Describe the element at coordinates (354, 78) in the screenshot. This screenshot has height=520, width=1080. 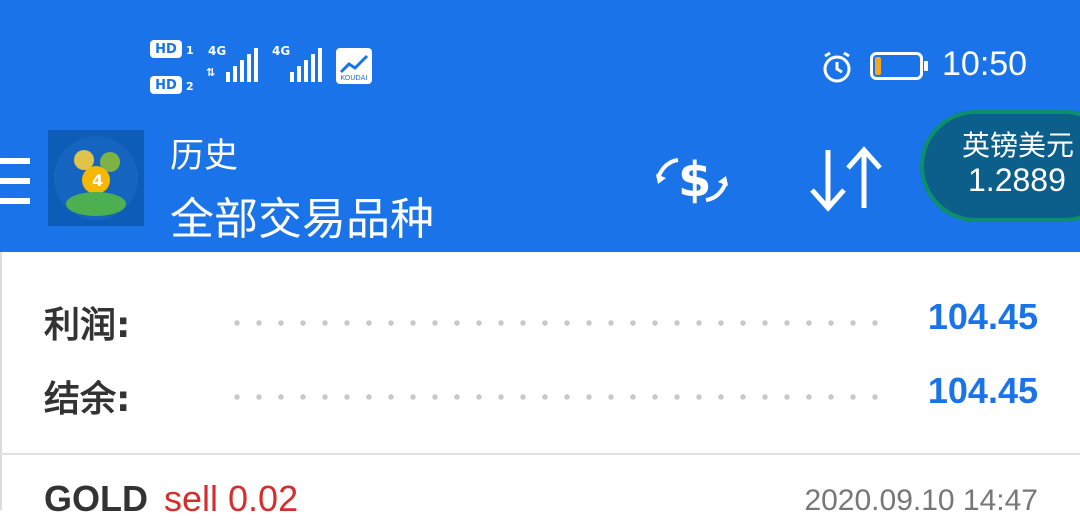
I see `koudai-app-label: KOUDAI` at that location.